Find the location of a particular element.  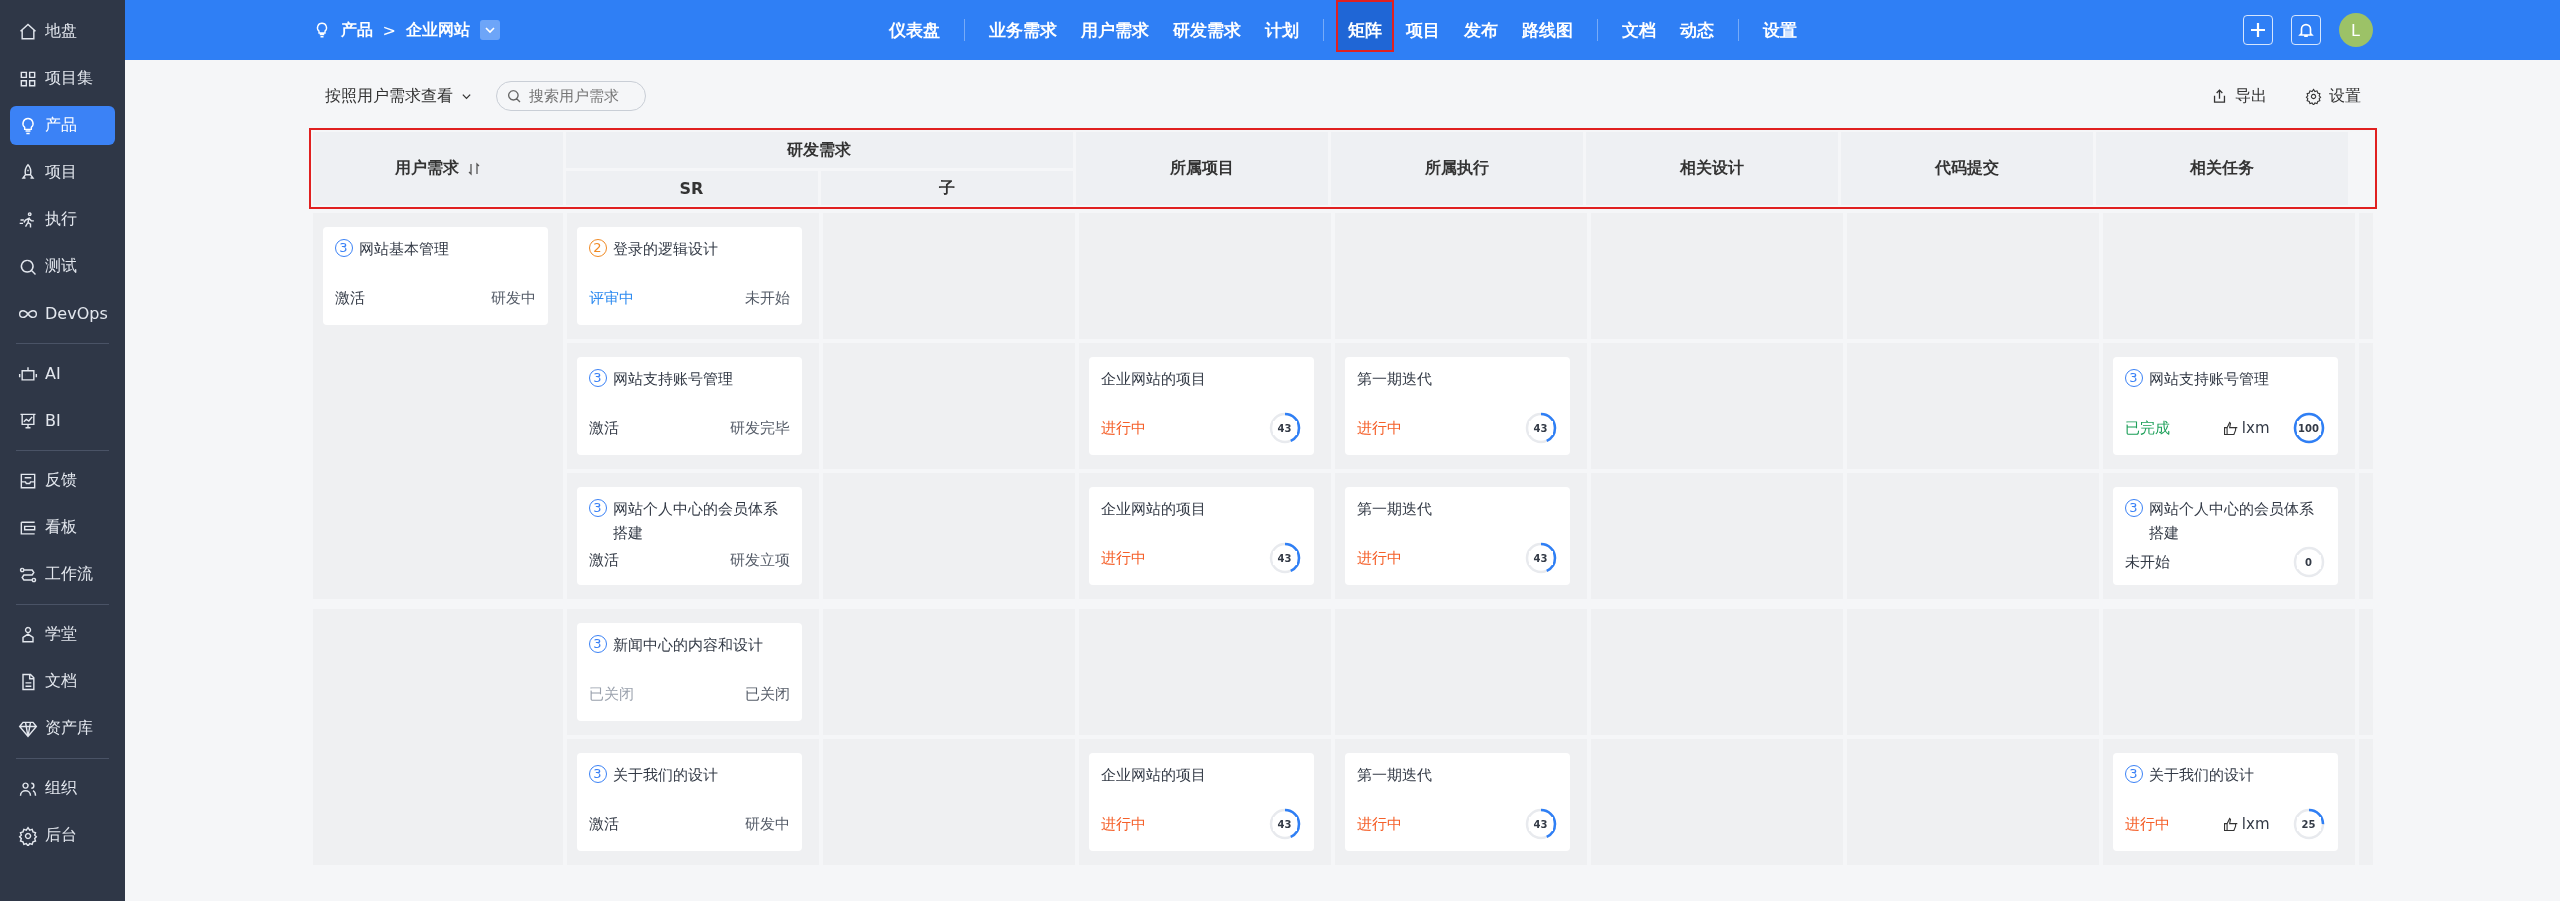

bell-icon is located at coordinates (2305, 30).